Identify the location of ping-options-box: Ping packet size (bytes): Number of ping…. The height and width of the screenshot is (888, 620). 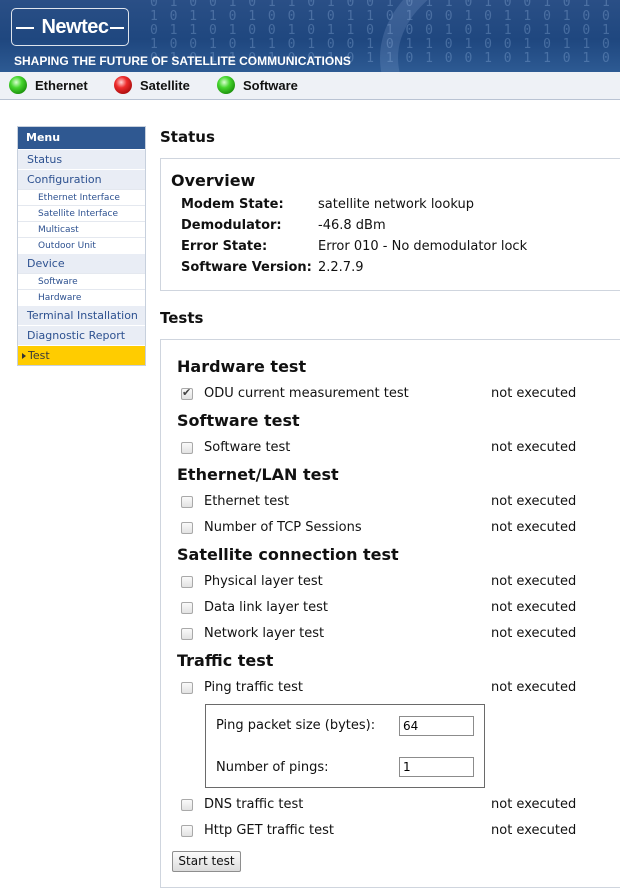
(345, 746).